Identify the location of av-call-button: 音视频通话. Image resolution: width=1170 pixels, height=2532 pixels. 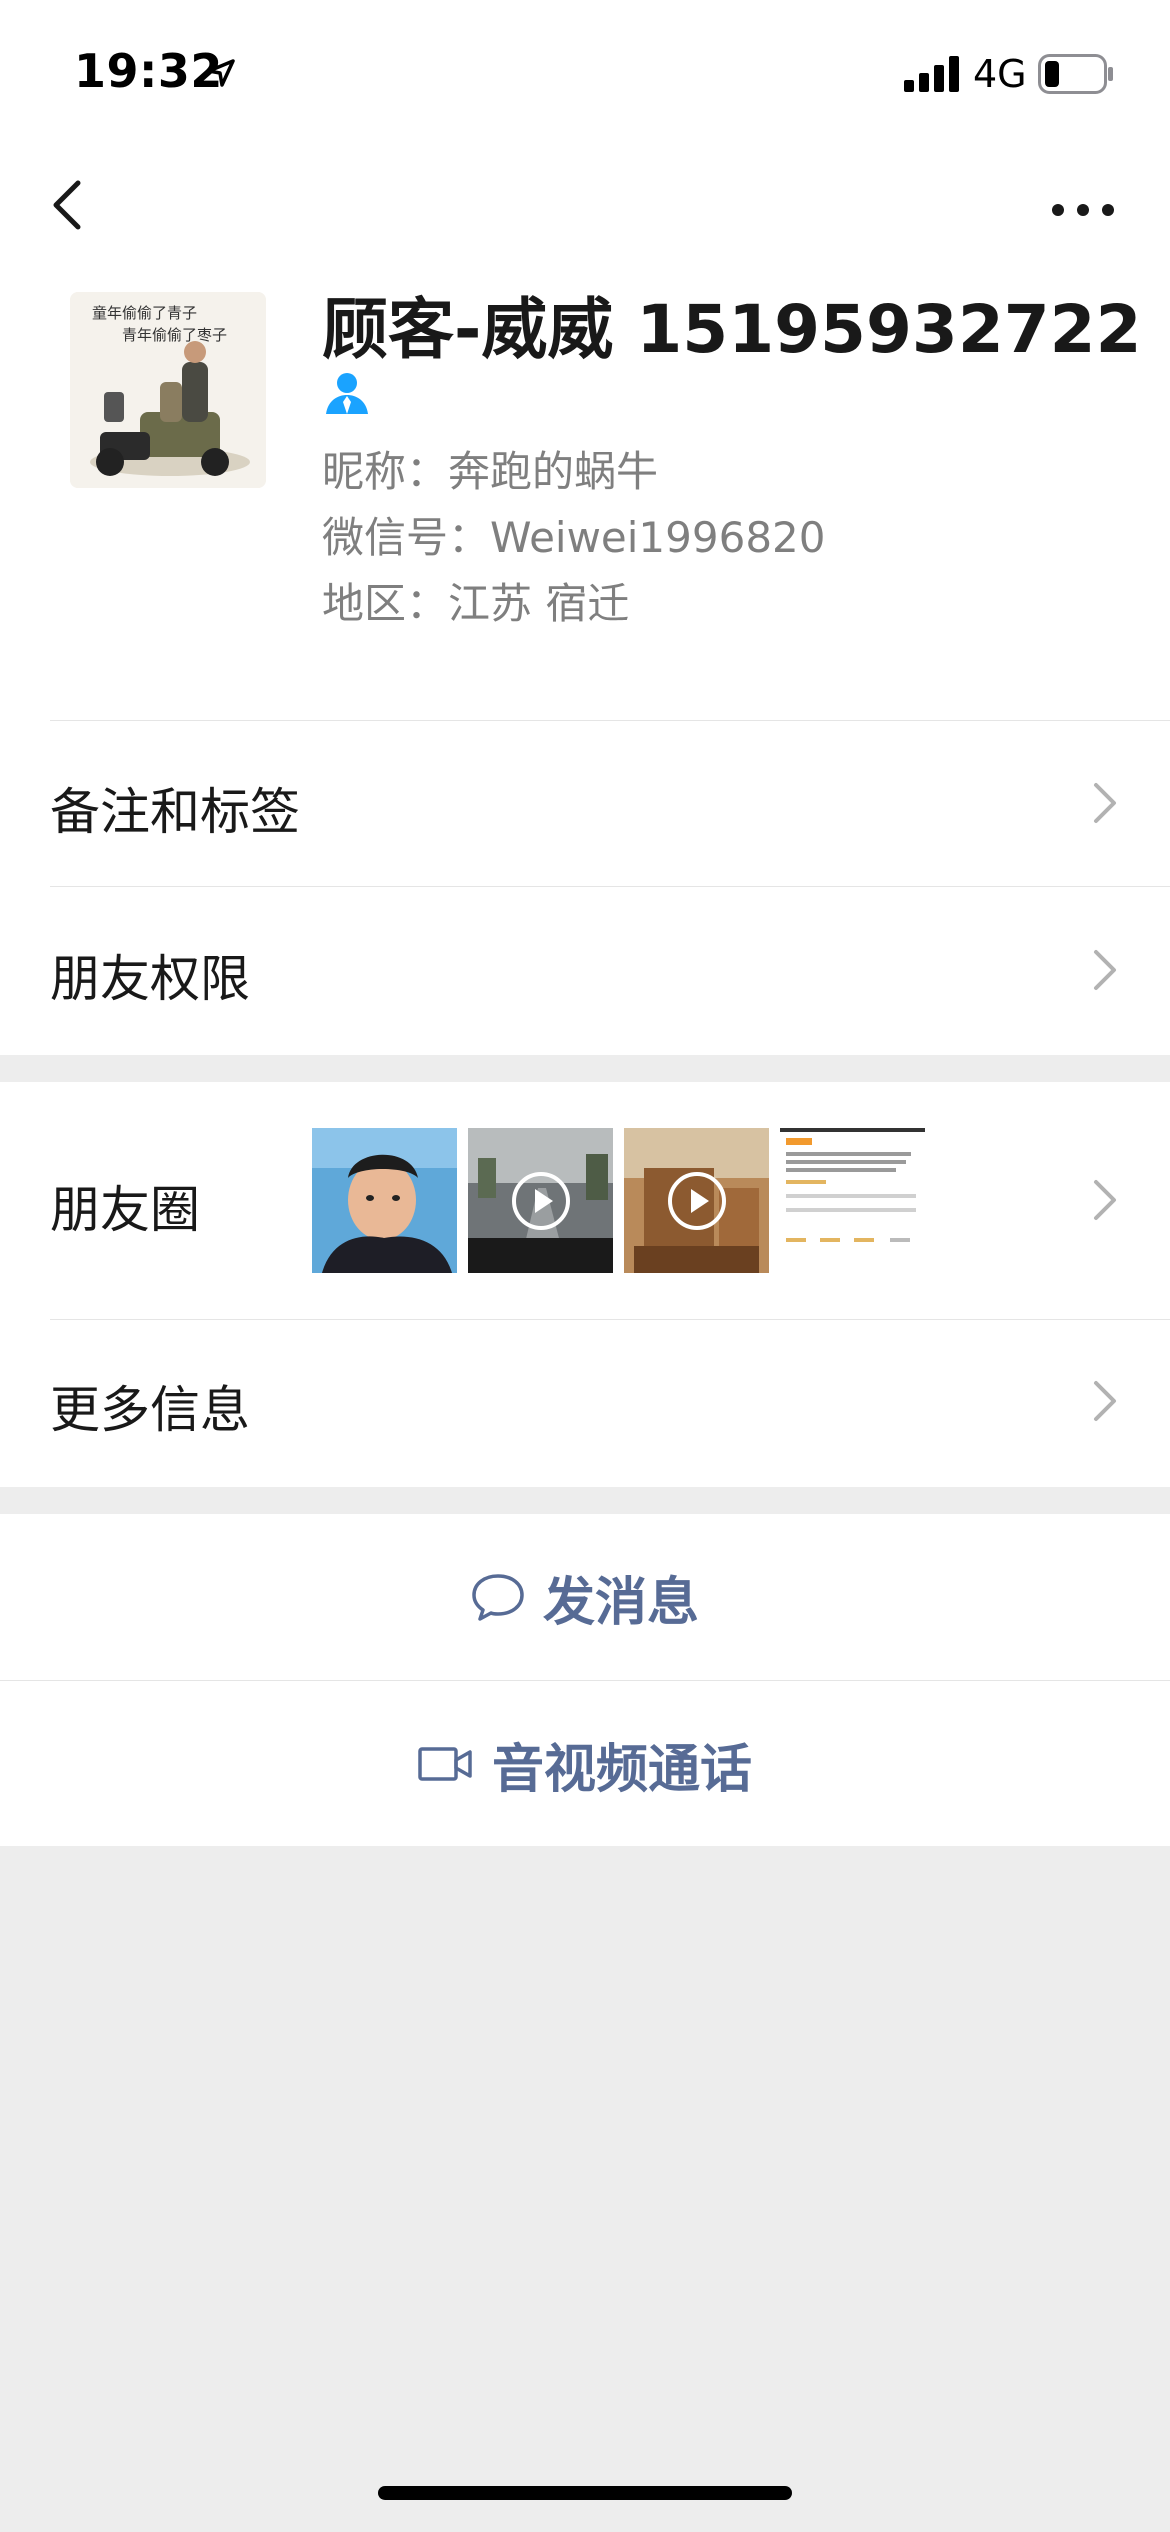
(585, 1764).